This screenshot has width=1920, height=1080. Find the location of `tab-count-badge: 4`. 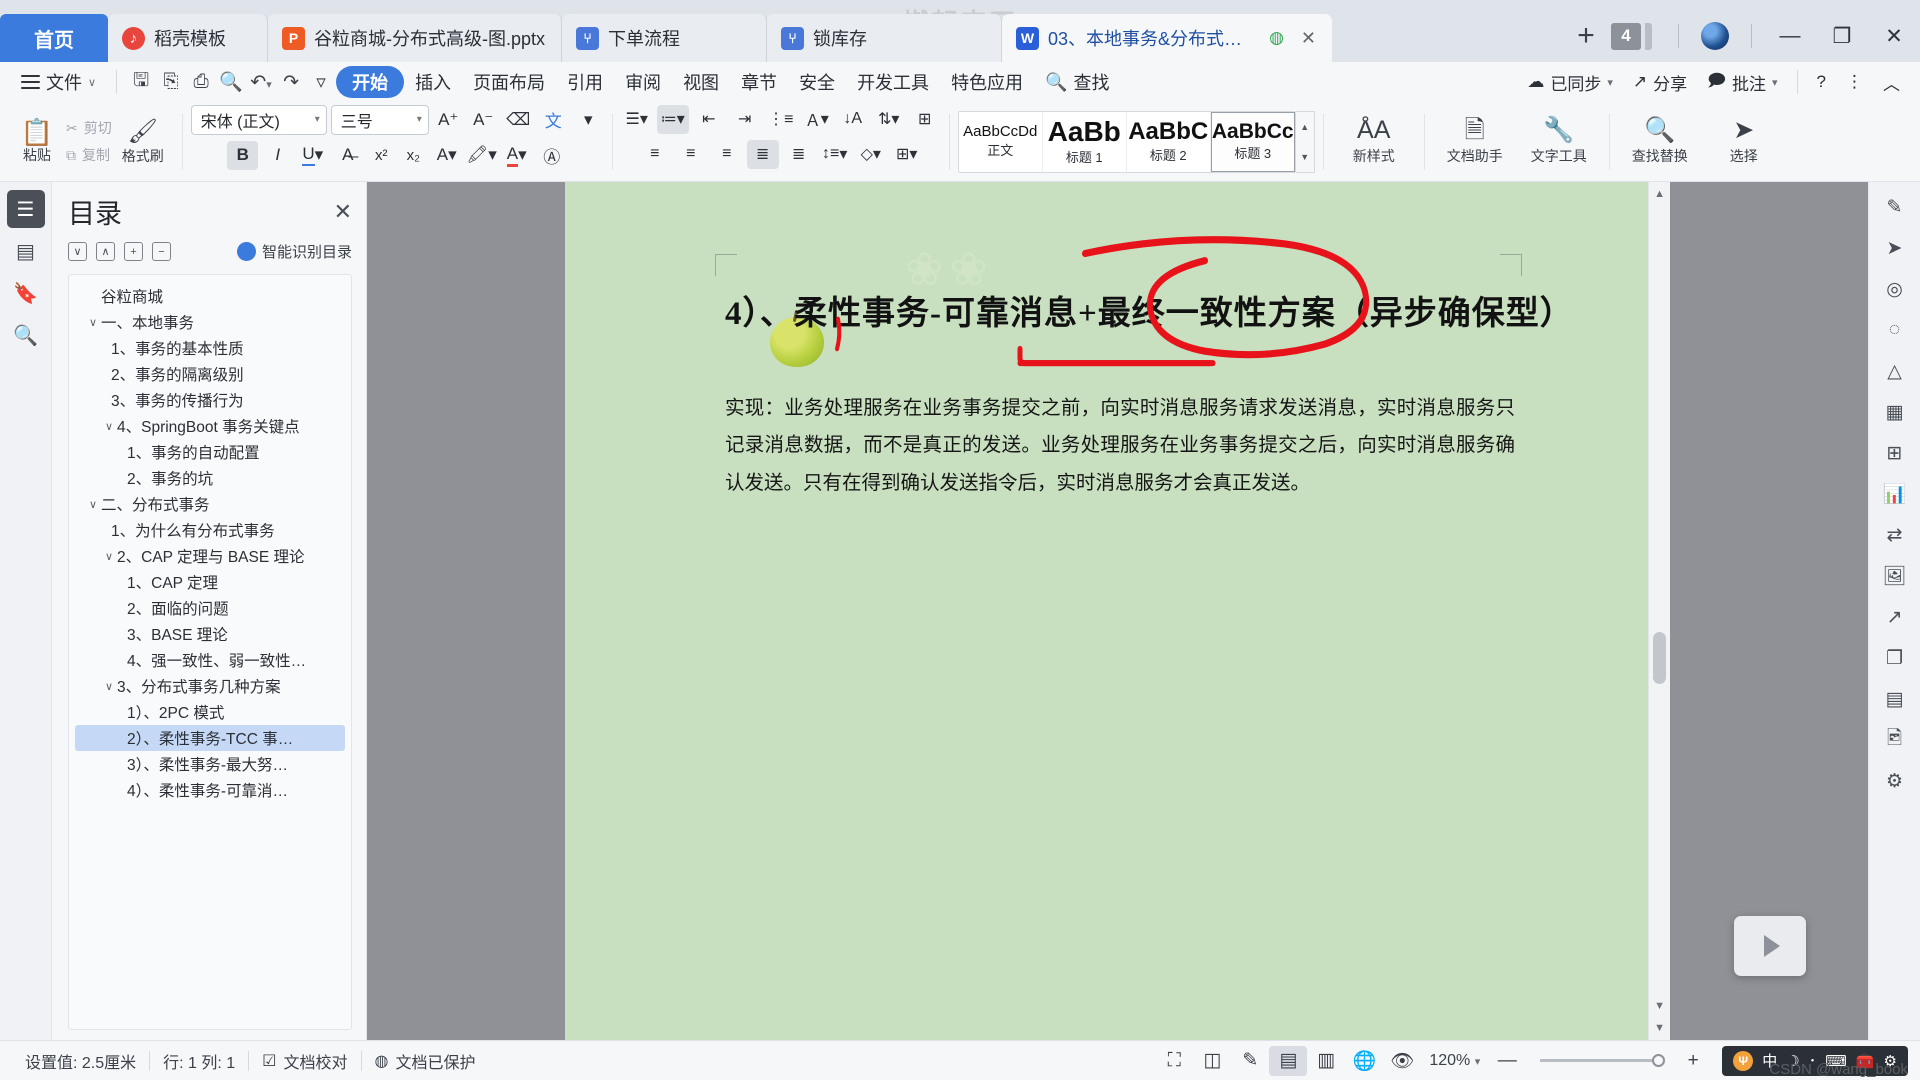

tab-count-badge: 4 is located at coordinates (1626, 36).